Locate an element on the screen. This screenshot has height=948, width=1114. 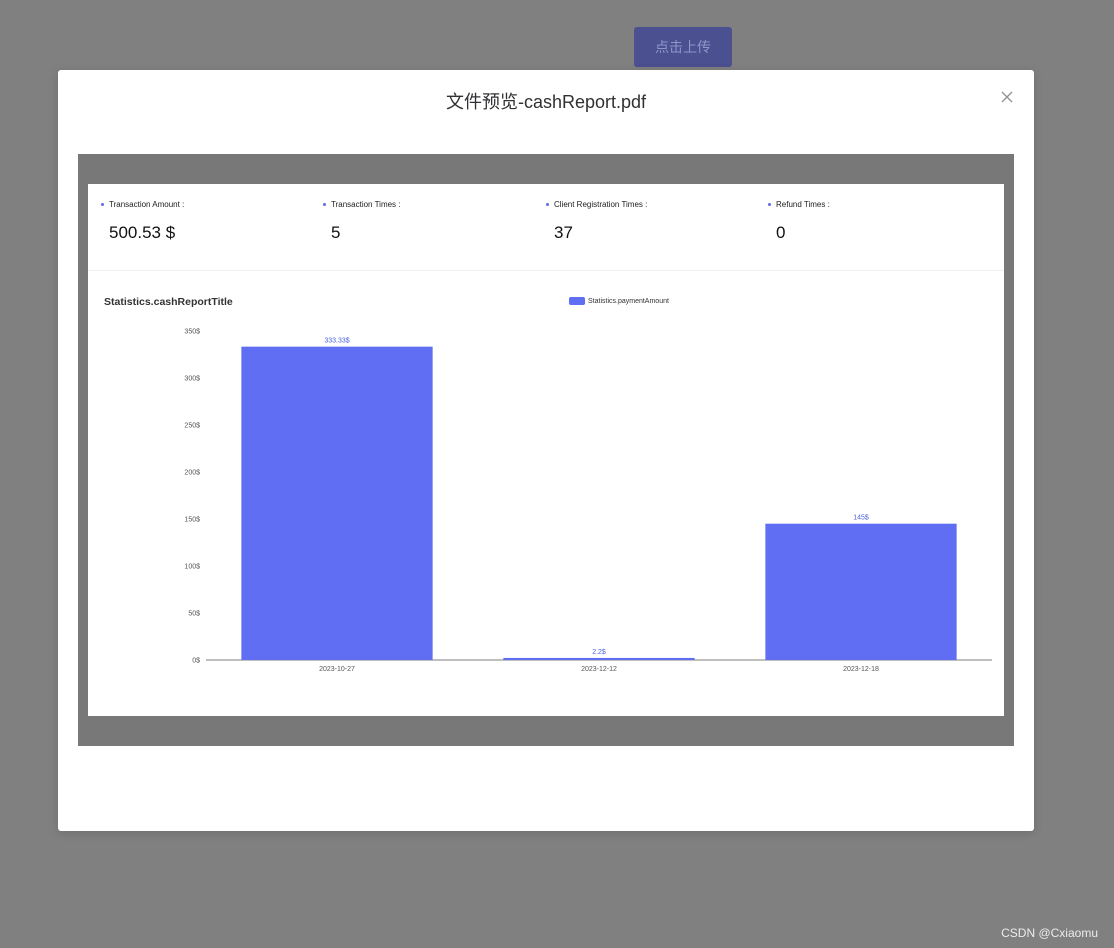
dialog-title: 文件预览-cashReport.pdf is located at coordinates (546, 102).